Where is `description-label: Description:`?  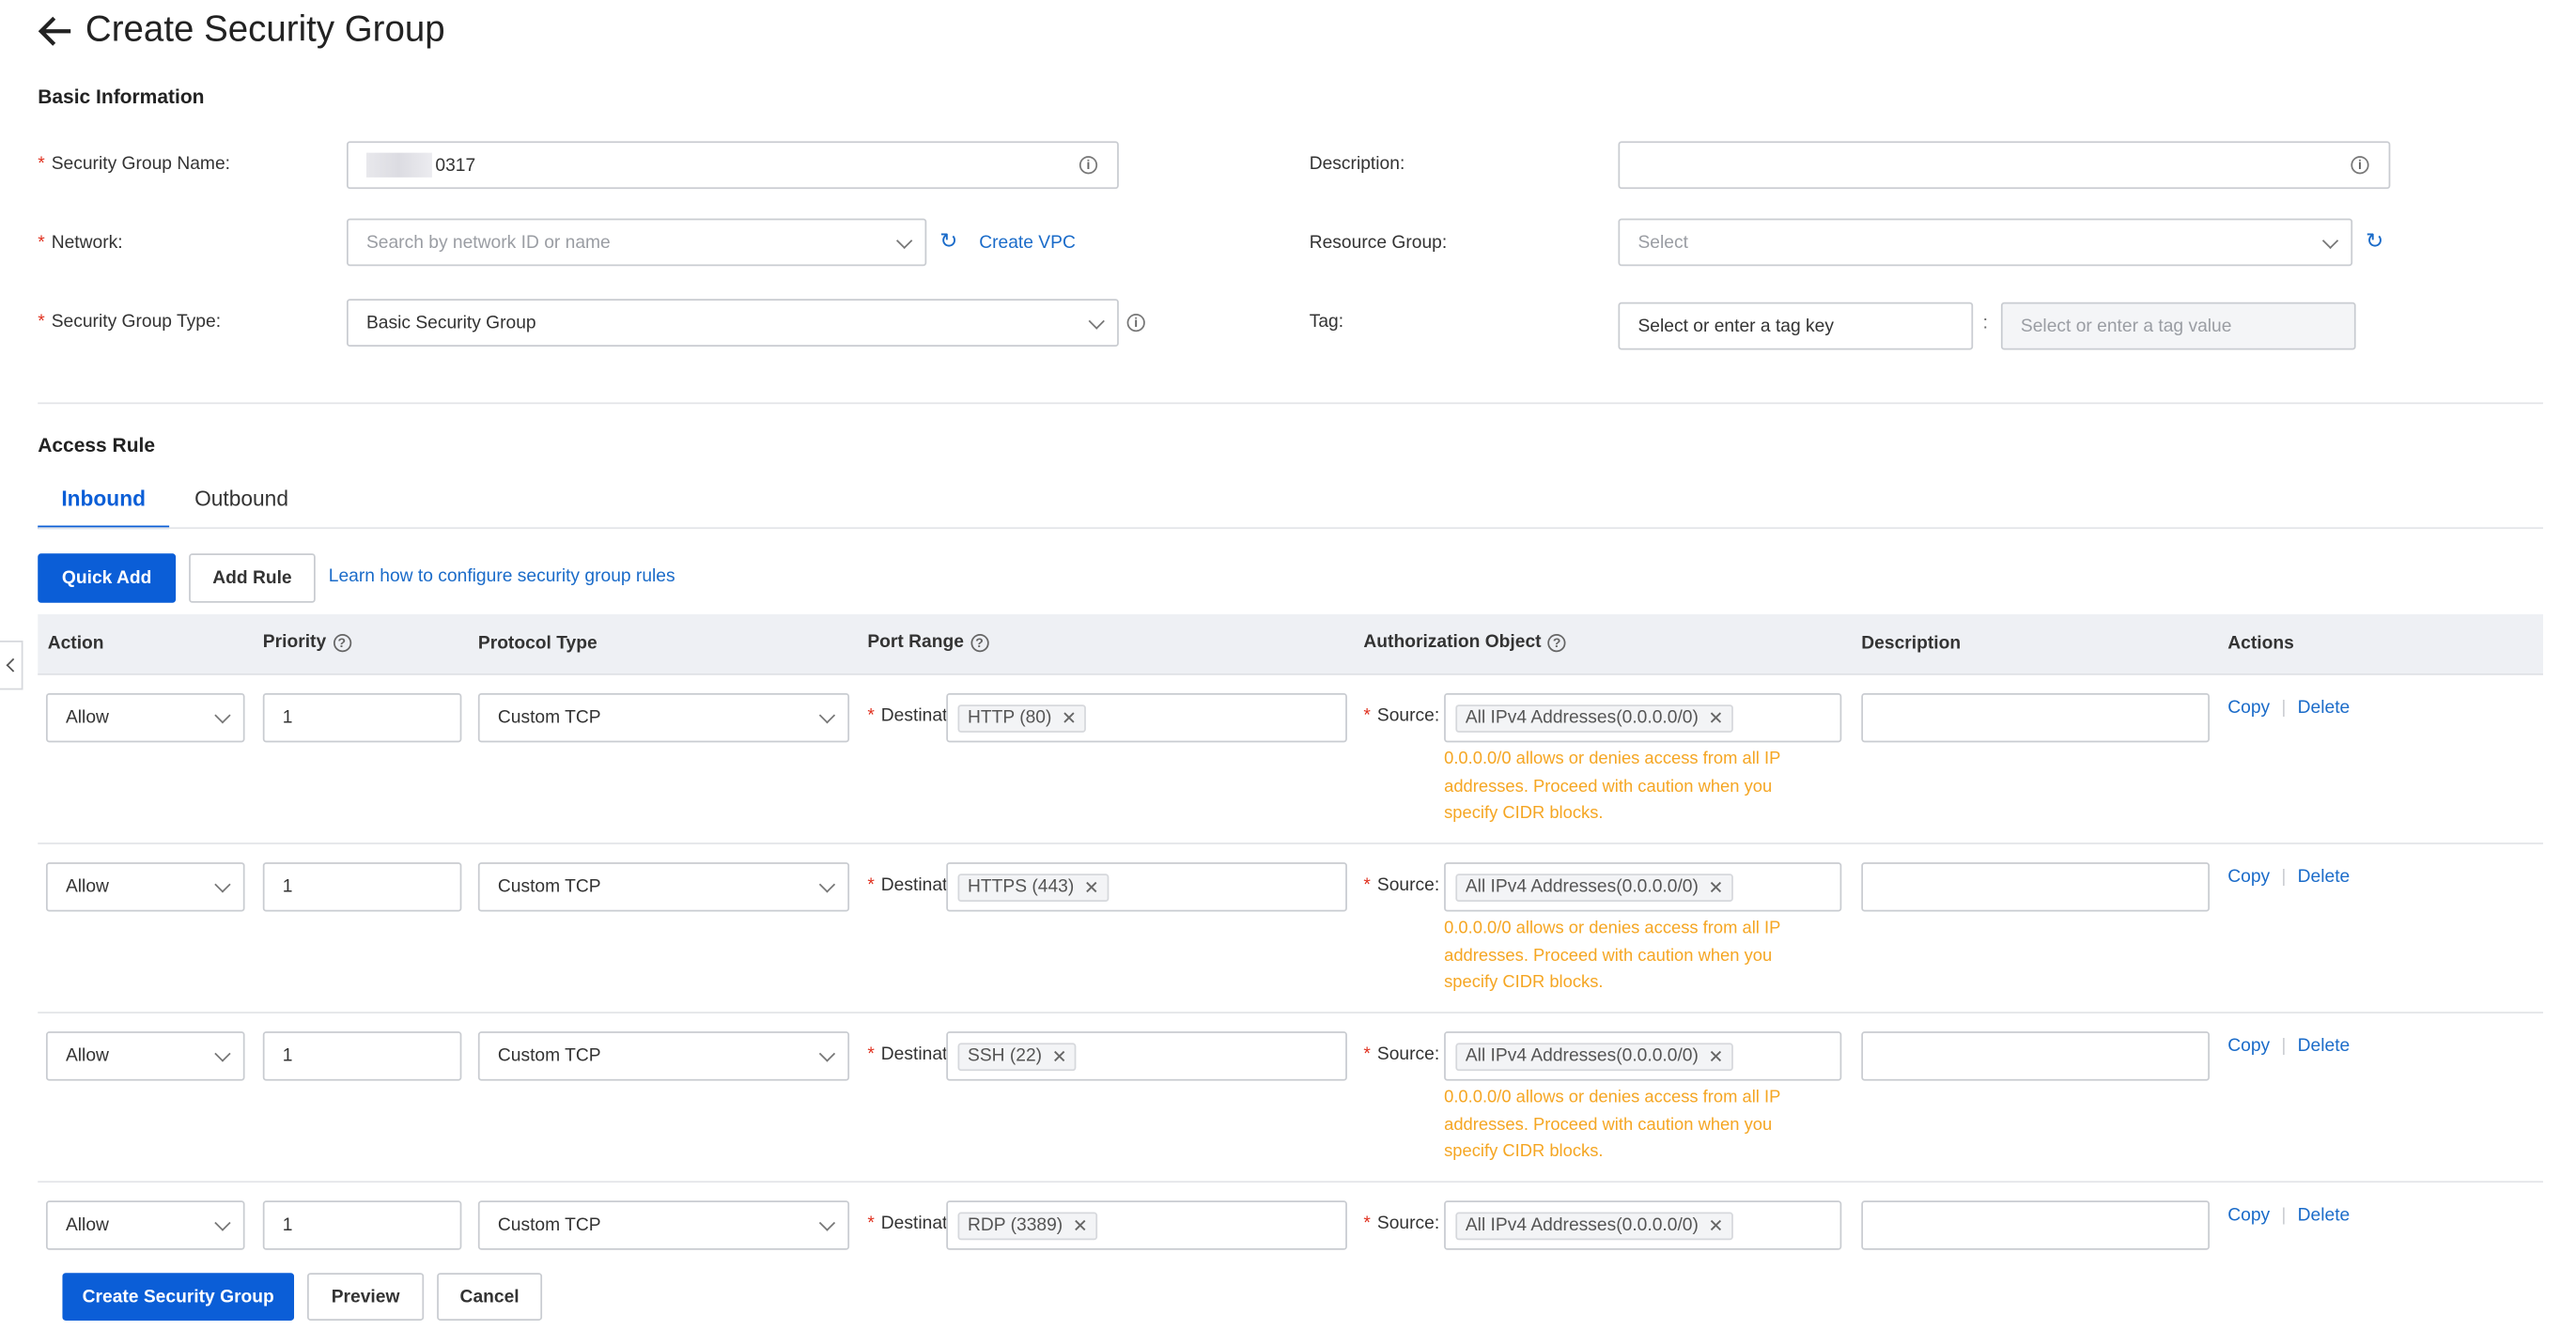 description-label: Description: is located at coordinates (1357, 164).